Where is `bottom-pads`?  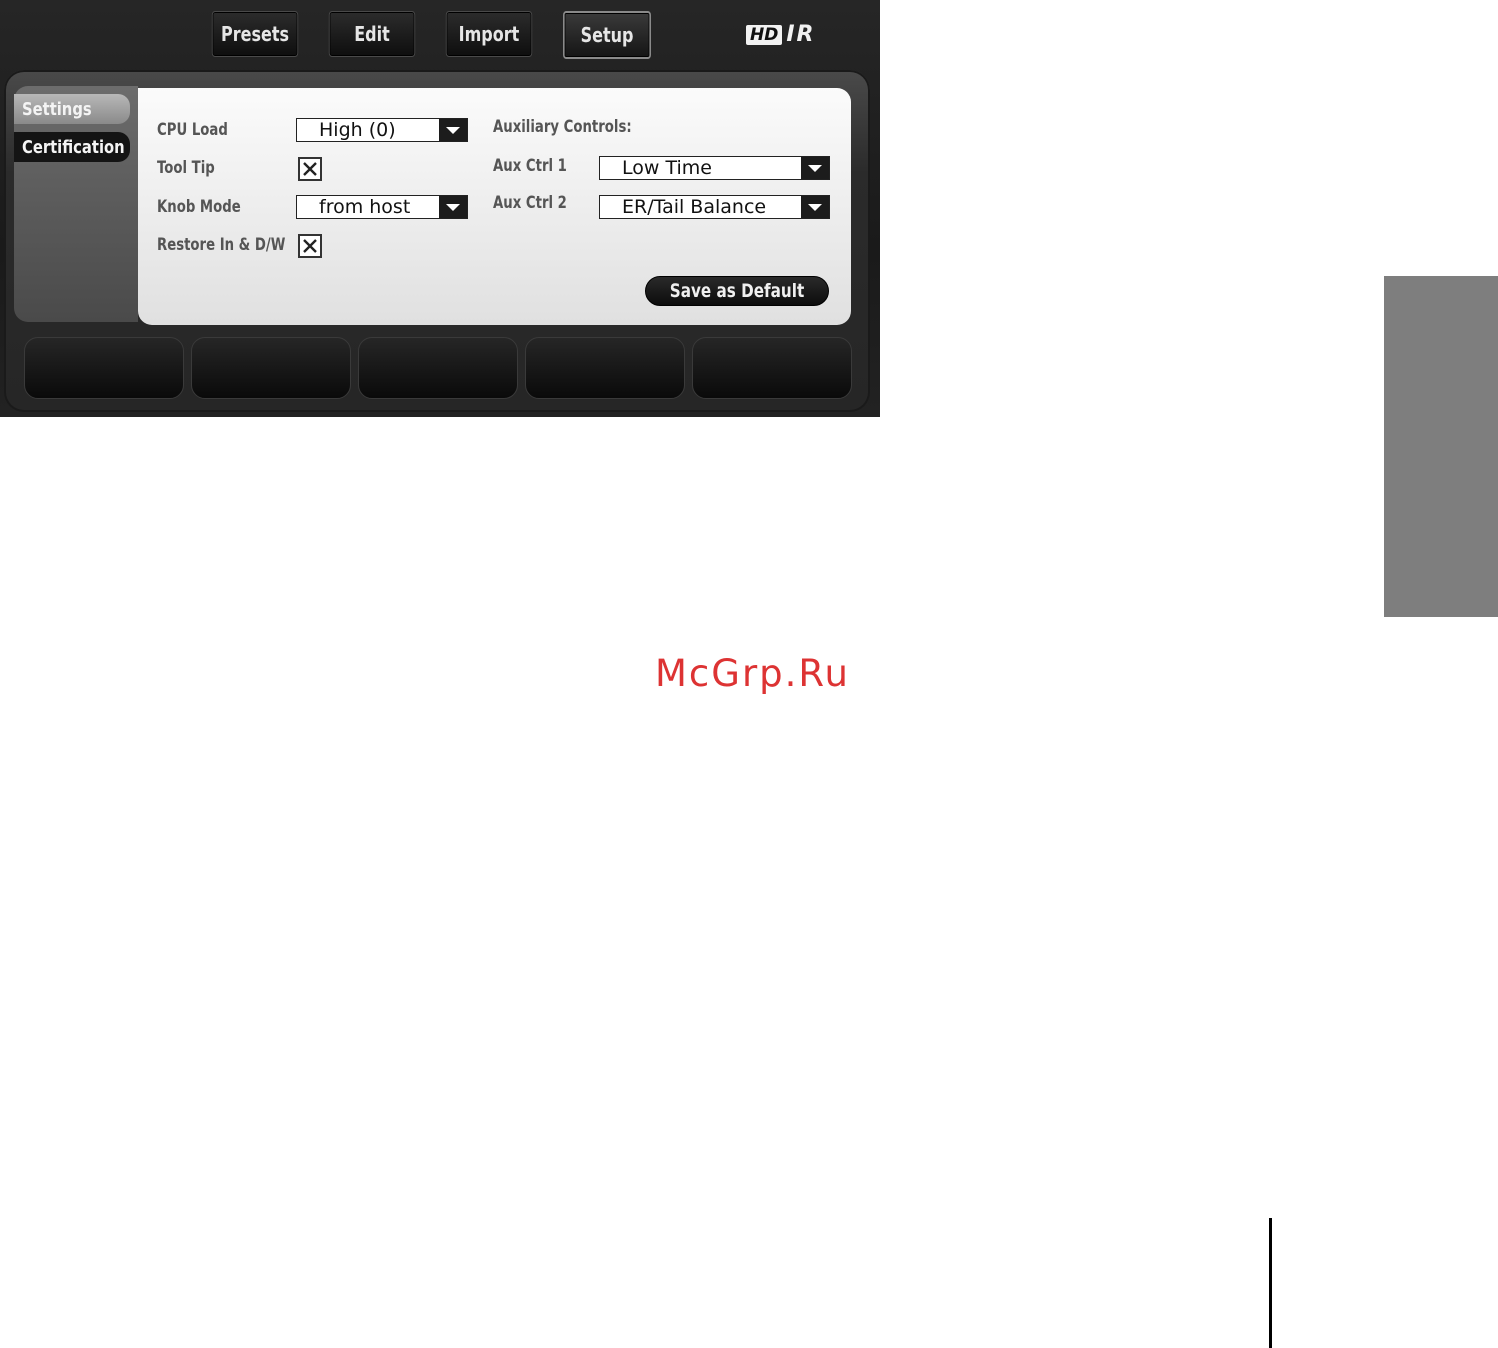 bottom-pads is located at coordinates (438, 368).